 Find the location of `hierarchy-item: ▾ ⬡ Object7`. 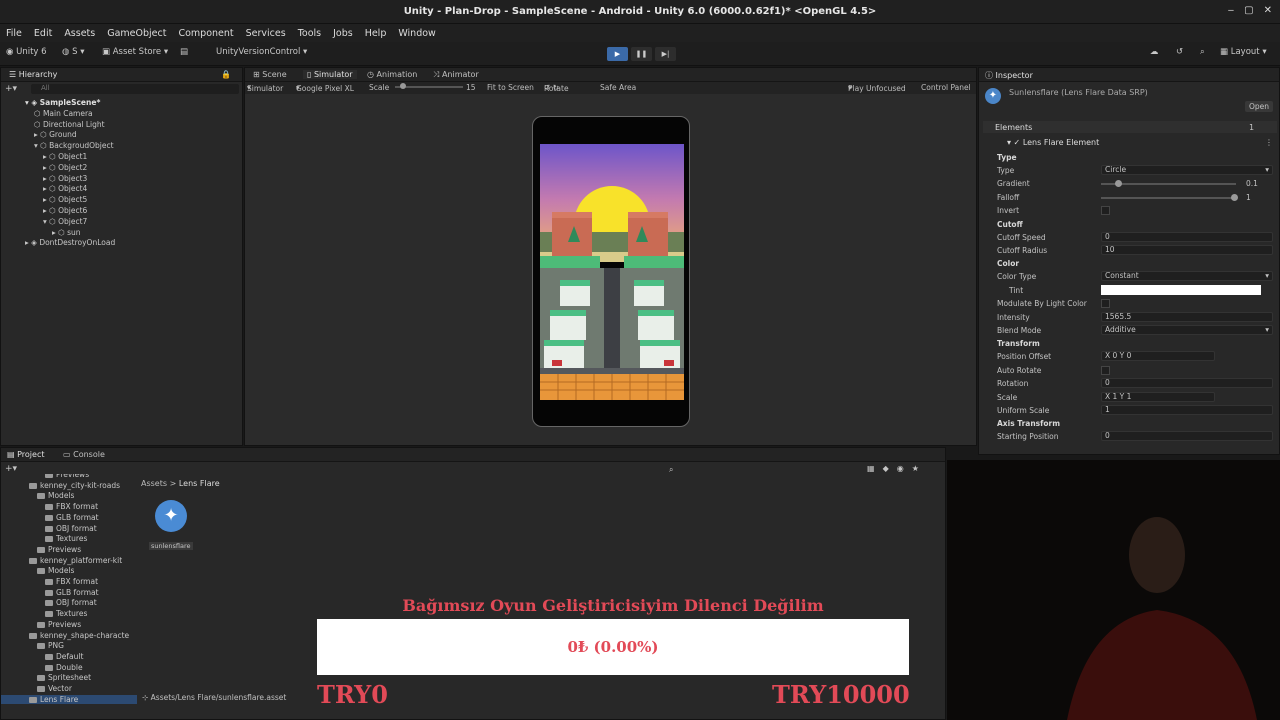

hierarchy-item: ▾ ⬡ Object7 is located at coordinates (65, 221).